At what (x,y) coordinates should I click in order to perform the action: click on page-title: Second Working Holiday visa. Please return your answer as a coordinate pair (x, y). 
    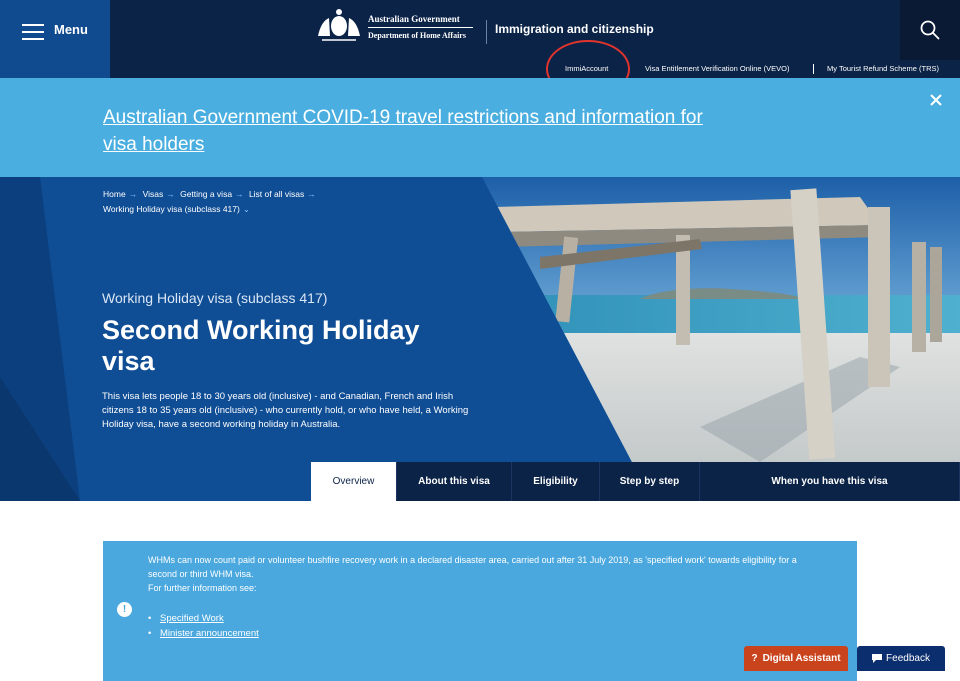
    Looking at the image, I should click on (261, 345).